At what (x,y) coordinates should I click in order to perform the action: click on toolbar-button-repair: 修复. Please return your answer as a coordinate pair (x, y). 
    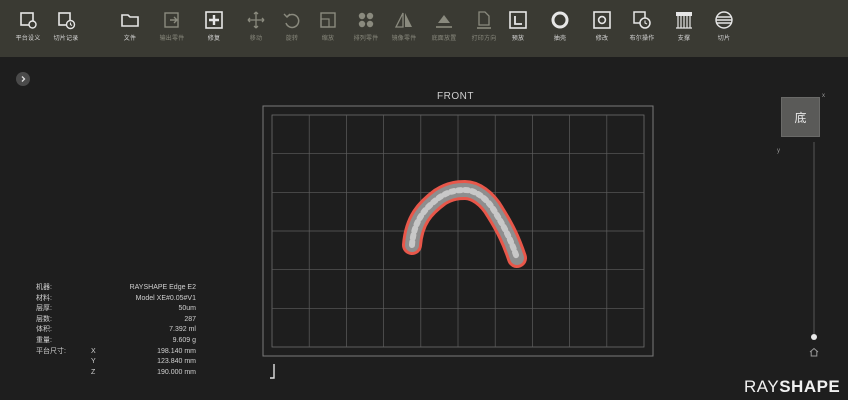
    Looking at the image, I should click on (214, 28).